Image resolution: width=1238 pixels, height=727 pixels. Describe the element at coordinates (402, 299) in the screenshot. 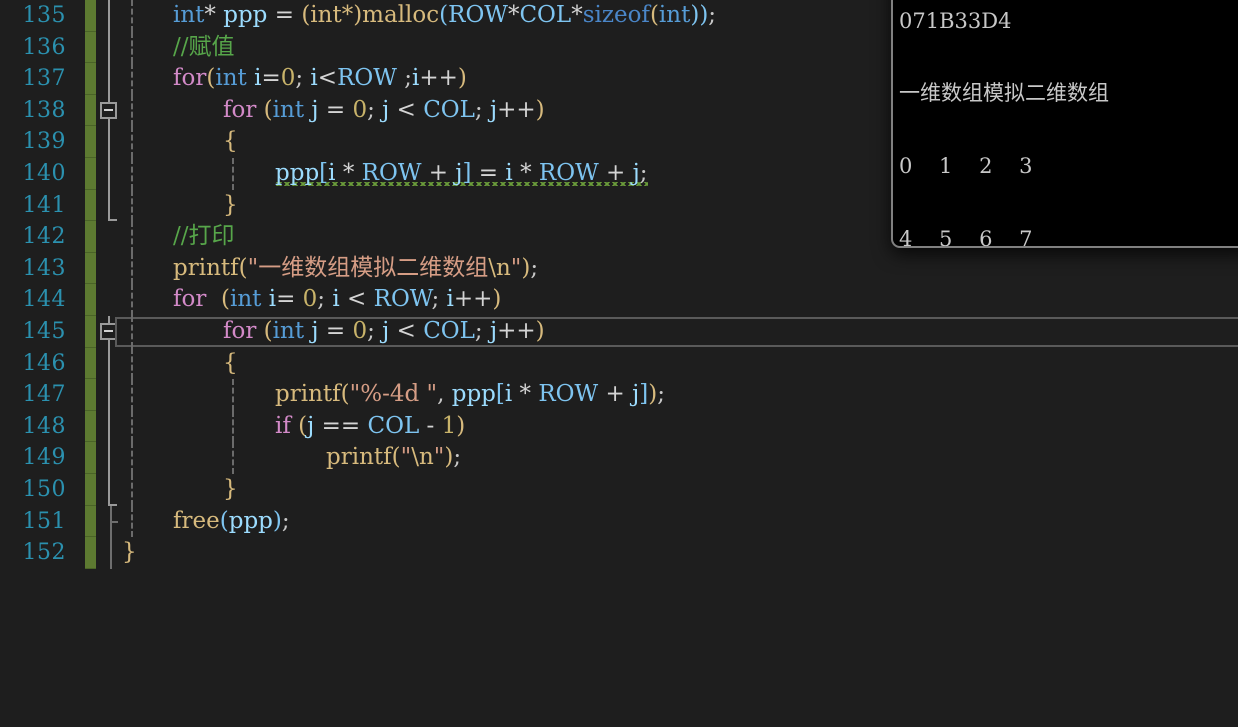

I see `token-macro-row: ROW` at that location.